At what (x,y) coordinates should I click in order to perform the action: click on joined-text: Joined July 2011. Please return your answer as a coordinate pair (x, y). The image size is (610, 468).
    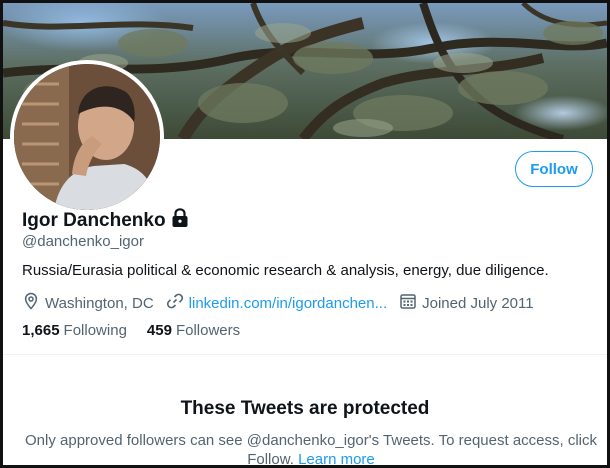
    Looking at the image, I should click on (478, 303).